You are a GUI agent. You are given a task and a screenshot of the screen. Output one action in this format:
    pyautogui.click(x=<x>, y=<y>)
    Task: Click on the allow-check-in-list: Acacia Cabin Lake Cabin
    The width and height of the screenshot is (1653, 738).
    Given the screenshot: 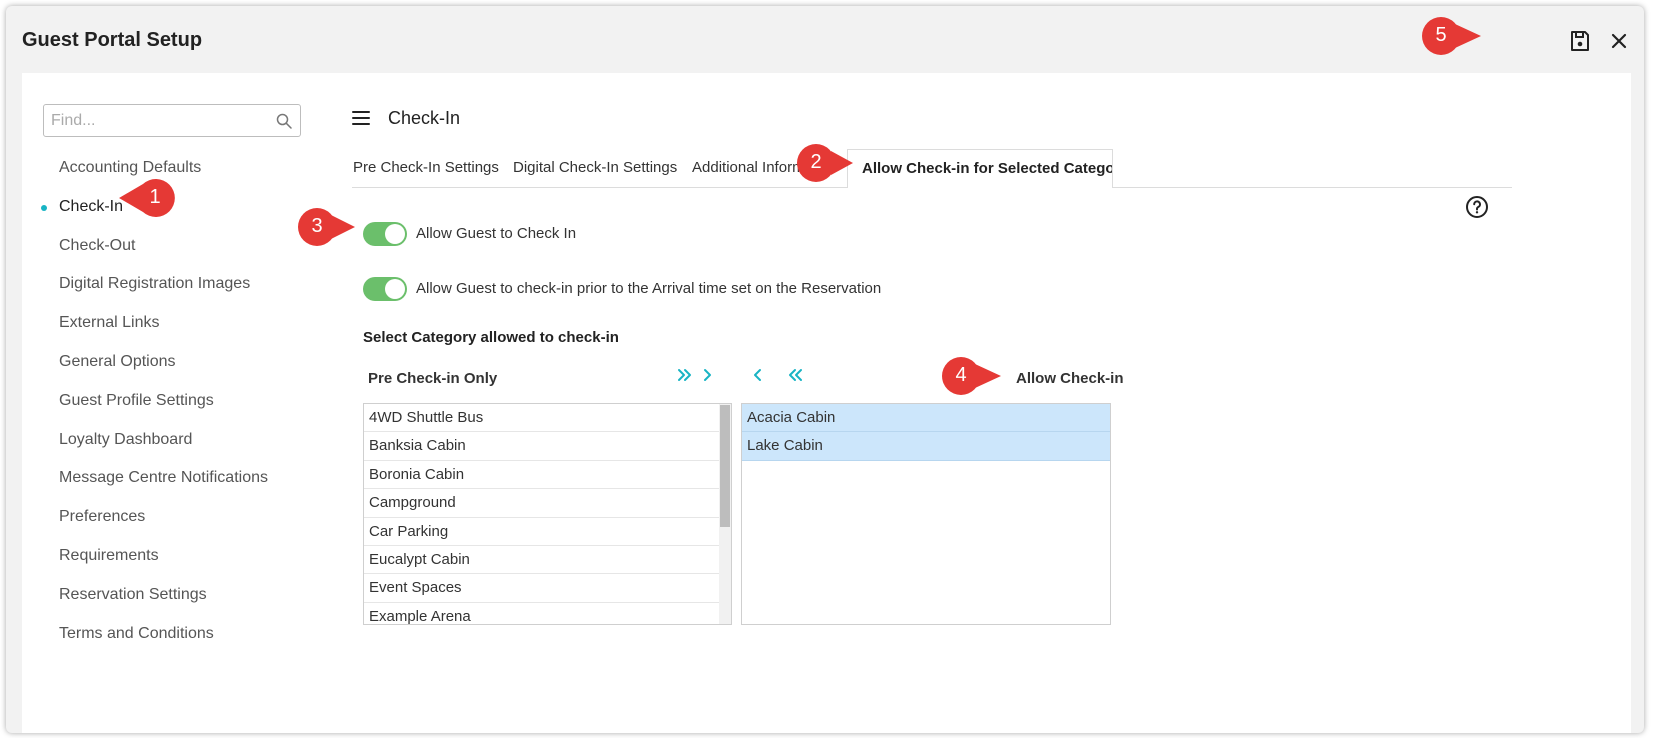 What is the action you would take?
    pyautogui.click(x=926, y=514)
    